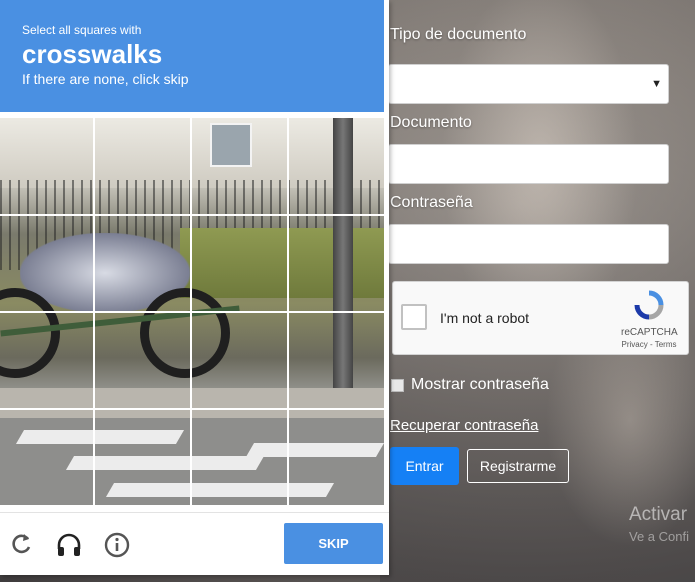 The image size is (695, 582). I want to click on recaptcha-brand: reCAPTCHA, so click(649, 332).